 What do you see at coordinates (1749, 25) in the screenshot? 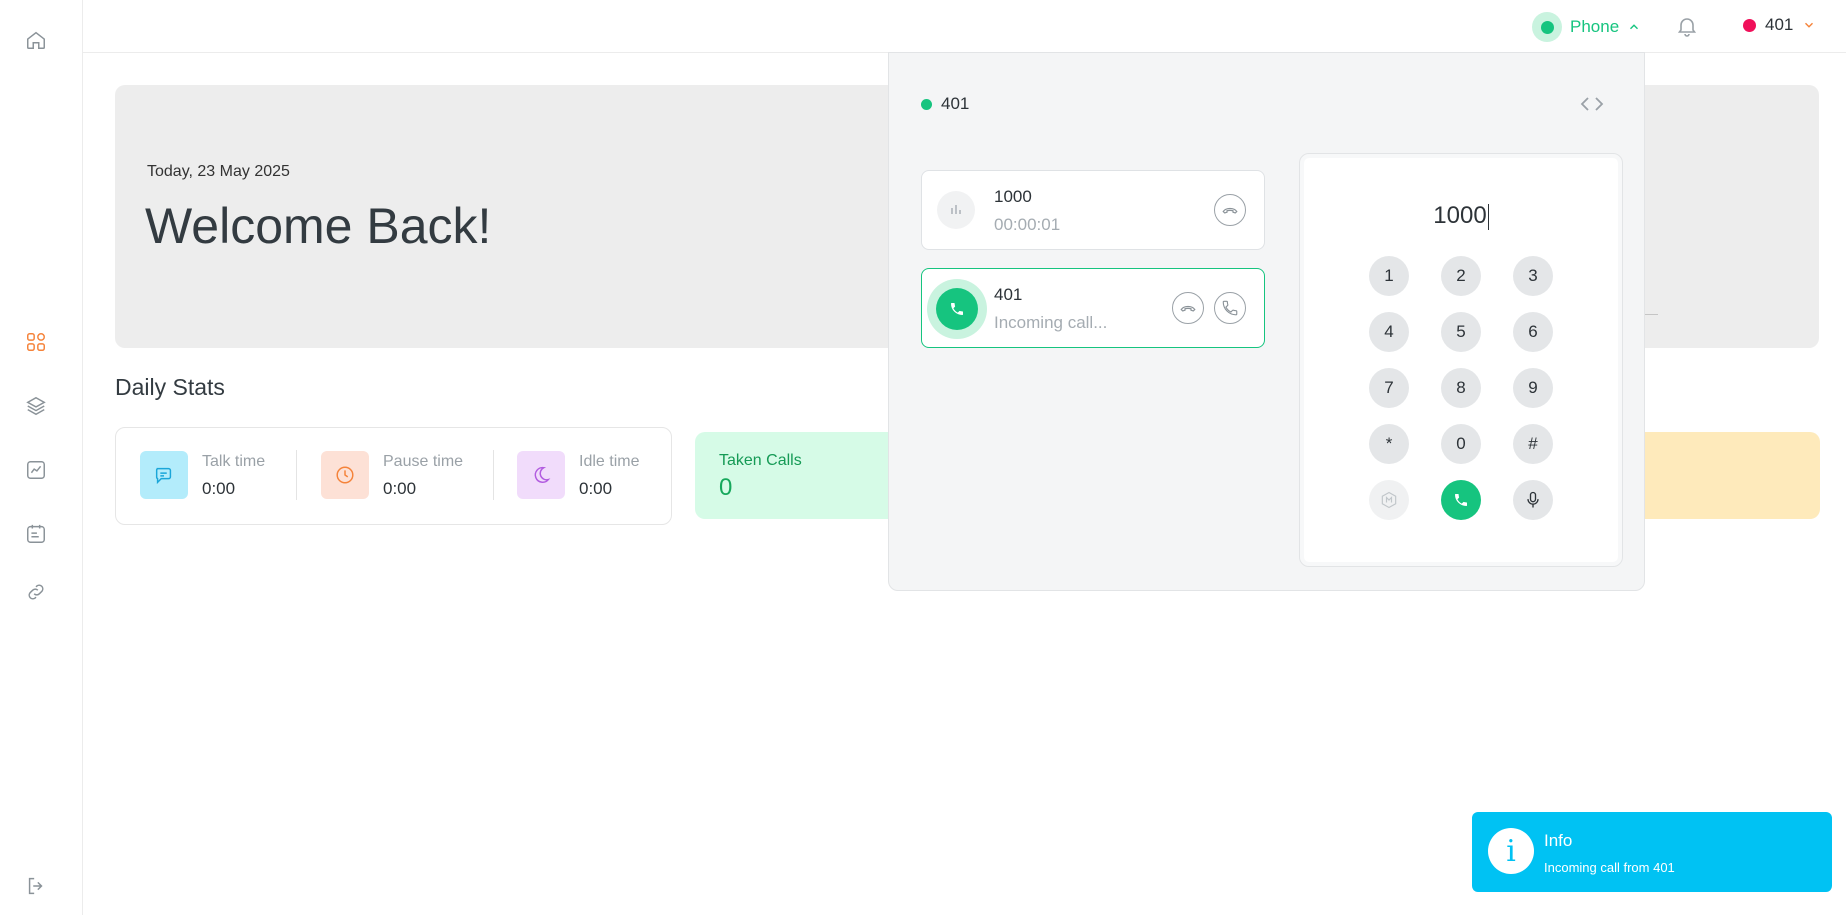
I see `user-status-dot` at bounding box center [1749, 25].